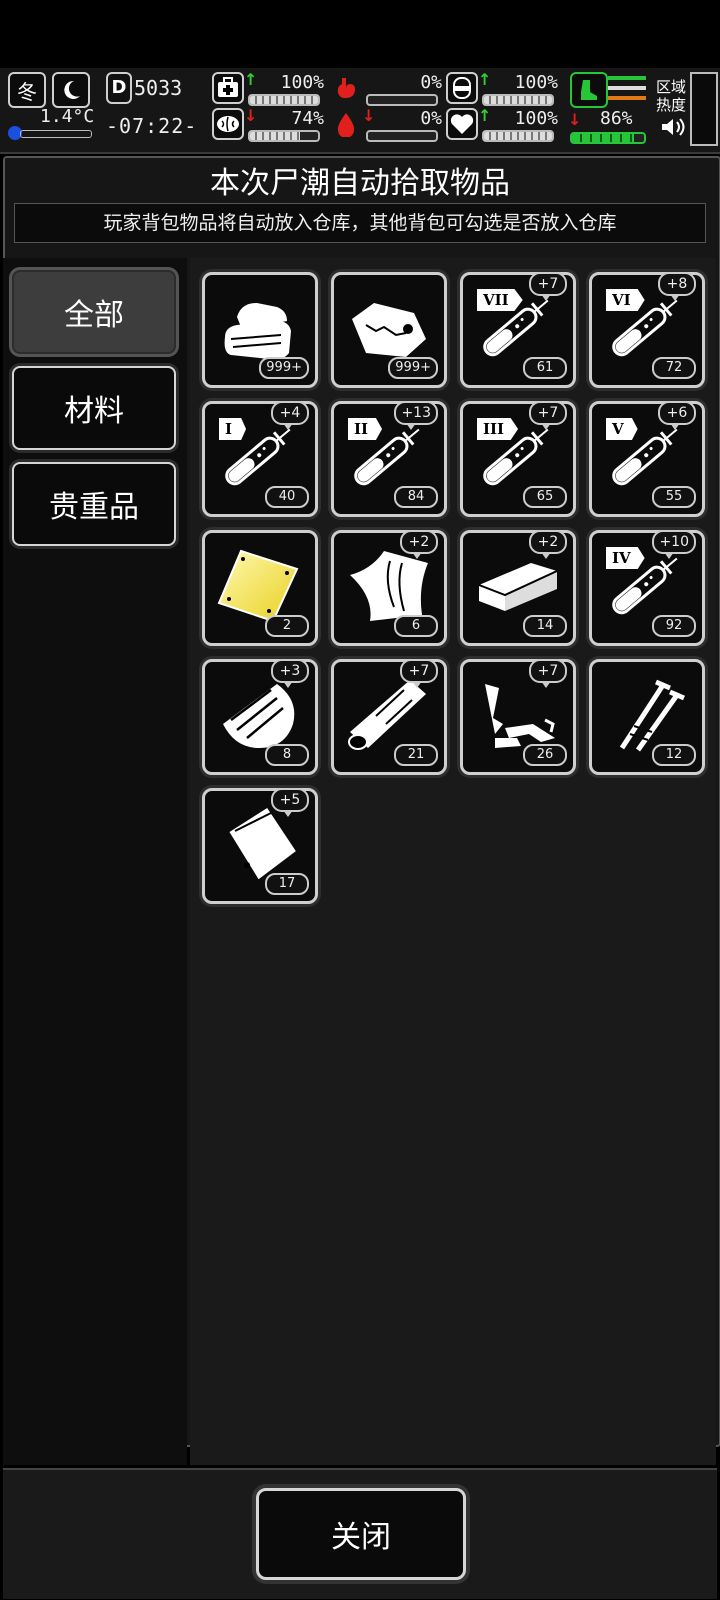 This screenshot has width=720, height=1600. I want to click on item-count: 8, so click(287, 755).